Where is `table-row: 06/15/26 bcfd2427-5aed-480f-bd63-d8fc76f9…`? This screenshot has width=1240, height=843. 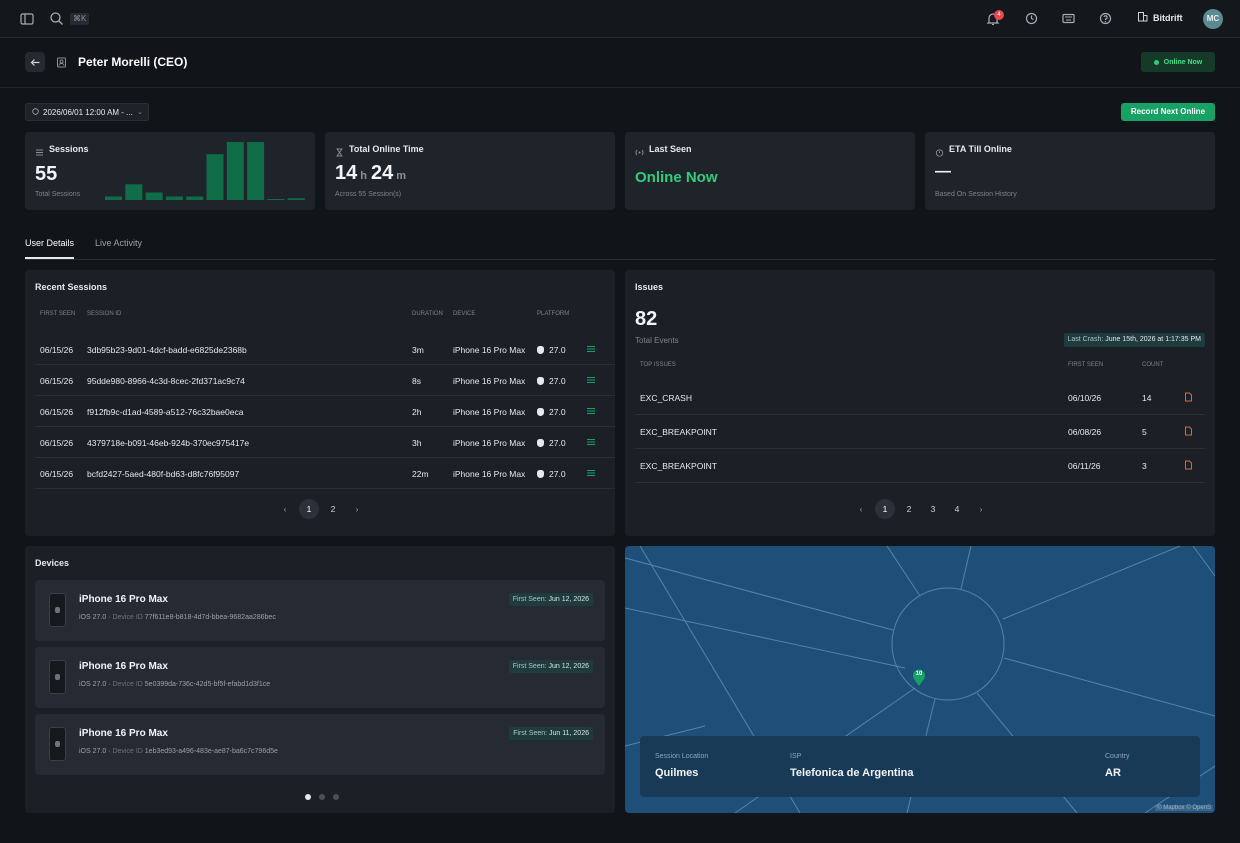
table-row: 06/15/26 bcfd2427-5aed-480f-bd63-d8fc76f9… is located at coordinates (325, 473).